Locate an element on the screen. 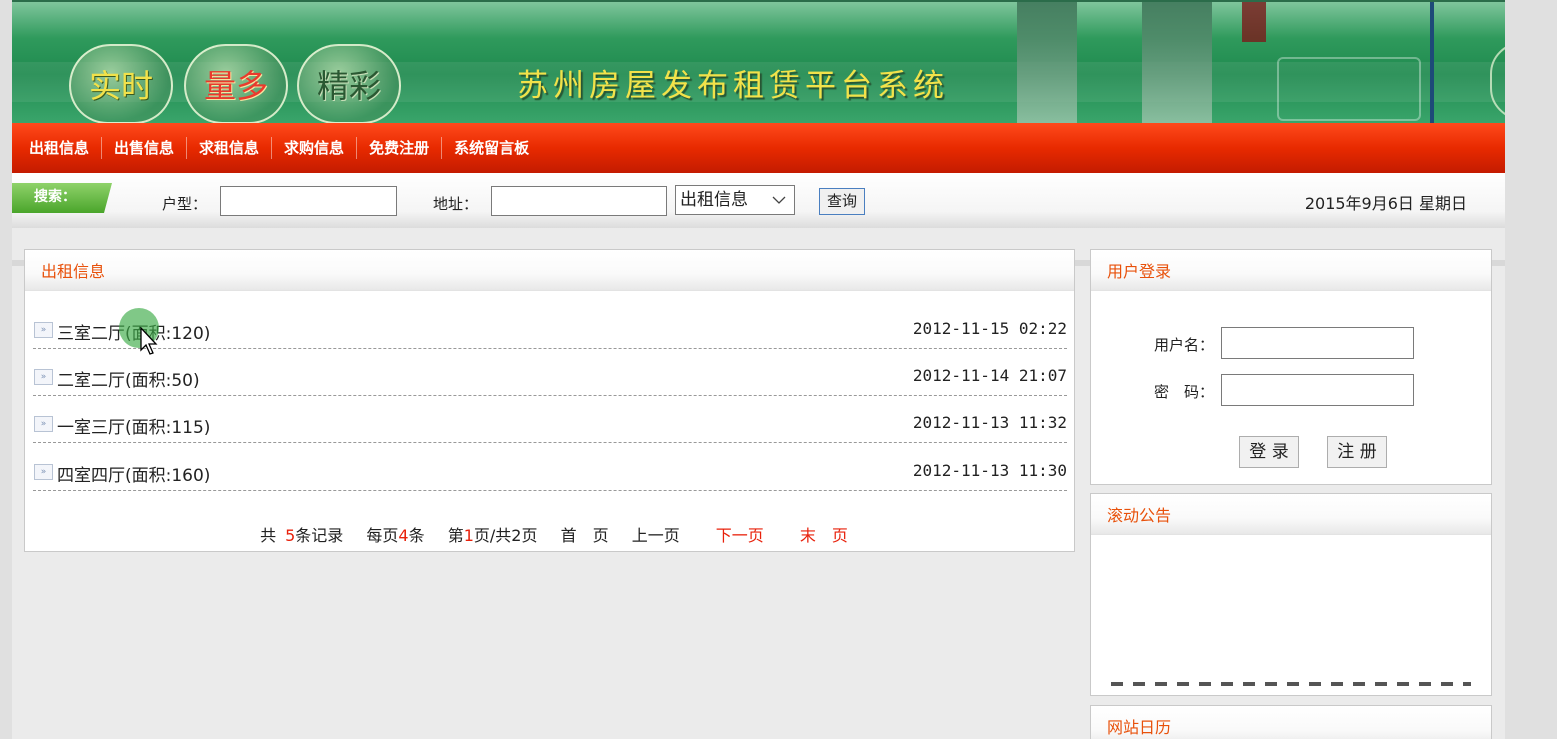  pager-prev: 上一页 is located at coordinates (656, 535).